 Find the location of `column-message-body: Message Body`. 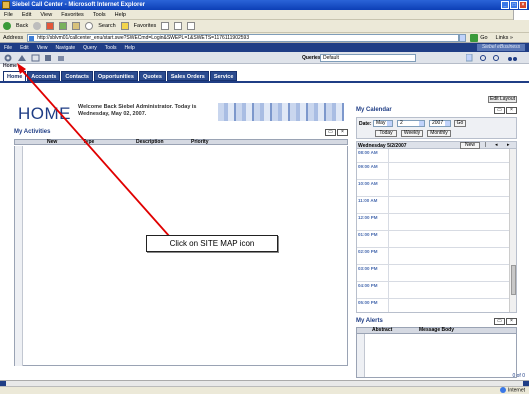

column-message-body: Message Body is located at coordinates (436, 330).